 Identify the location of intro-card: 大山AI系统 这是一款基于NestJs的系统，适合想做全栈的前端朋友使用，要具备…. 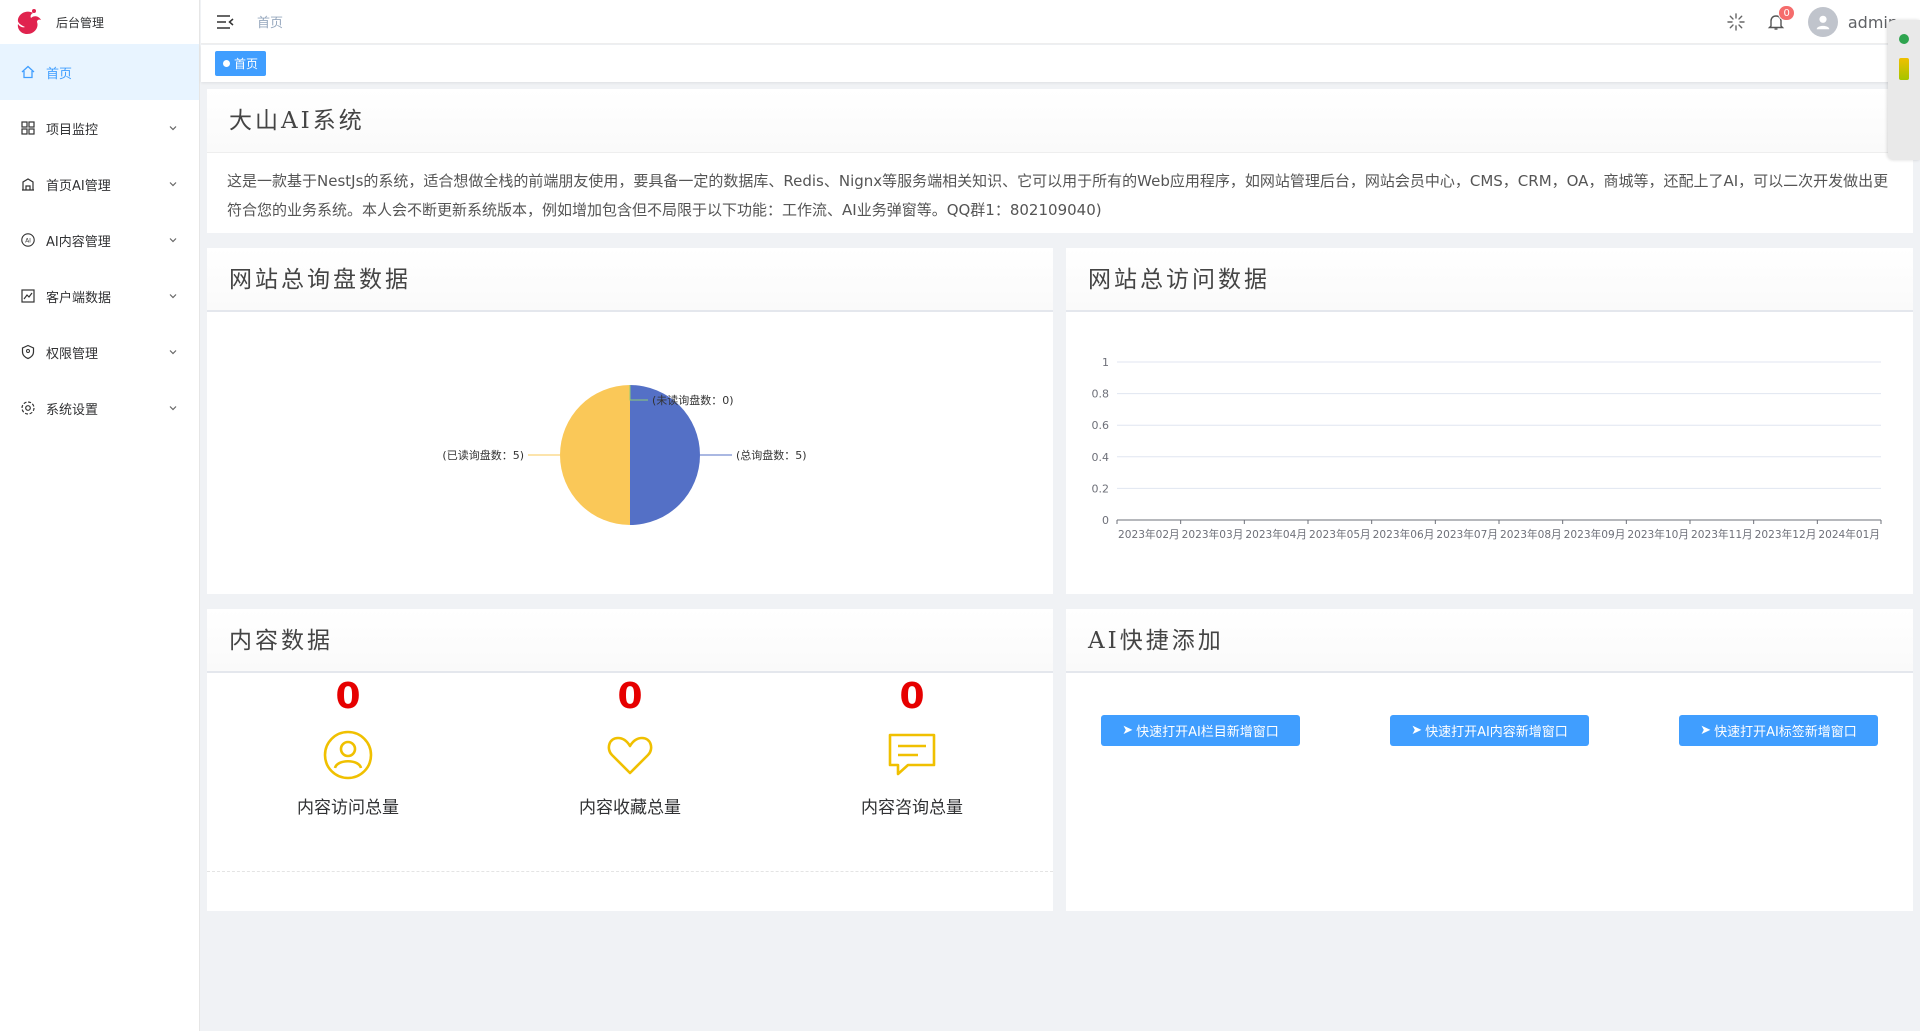
(1060, 161).